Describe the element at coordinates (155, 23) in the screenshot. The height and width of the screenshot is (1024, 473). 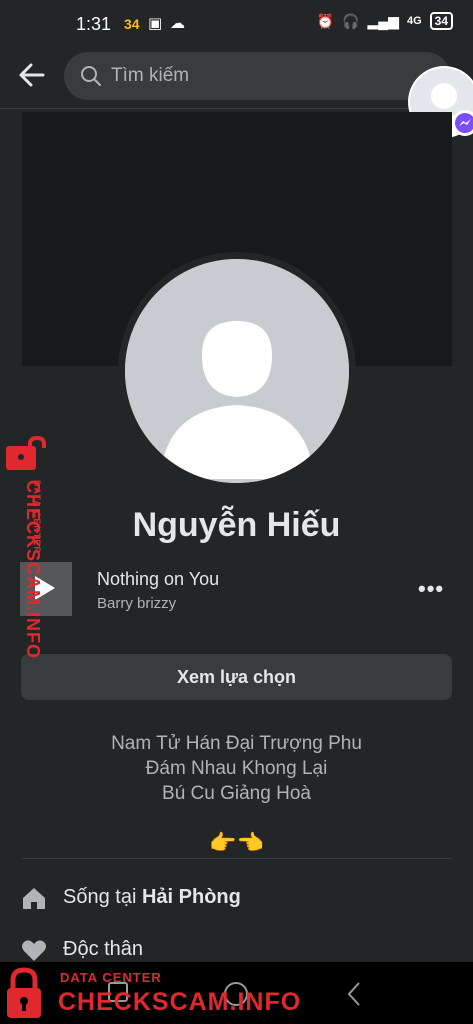
I see `image-icon: ▣` at that location.